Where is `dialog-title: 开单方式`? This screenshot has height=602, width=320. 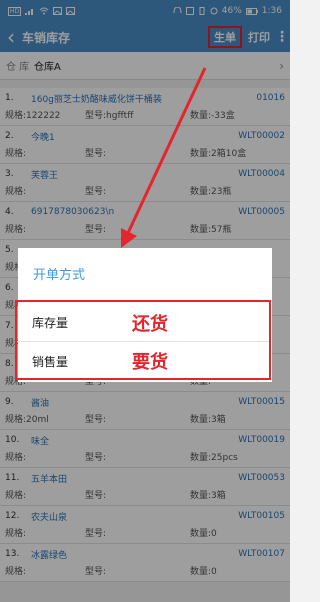 dialog-title: 开单方式 is located at coordinates (59, 275).